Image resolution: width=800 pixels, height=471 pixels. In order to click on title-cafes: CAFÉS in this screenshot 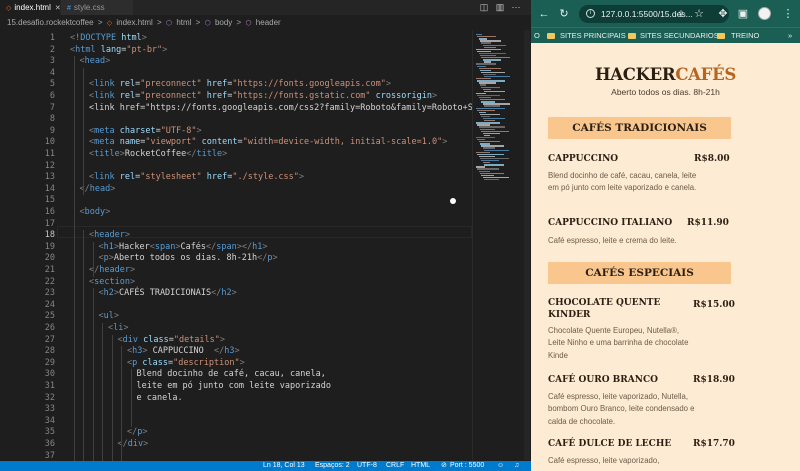, I will do `click(705, 74)`.